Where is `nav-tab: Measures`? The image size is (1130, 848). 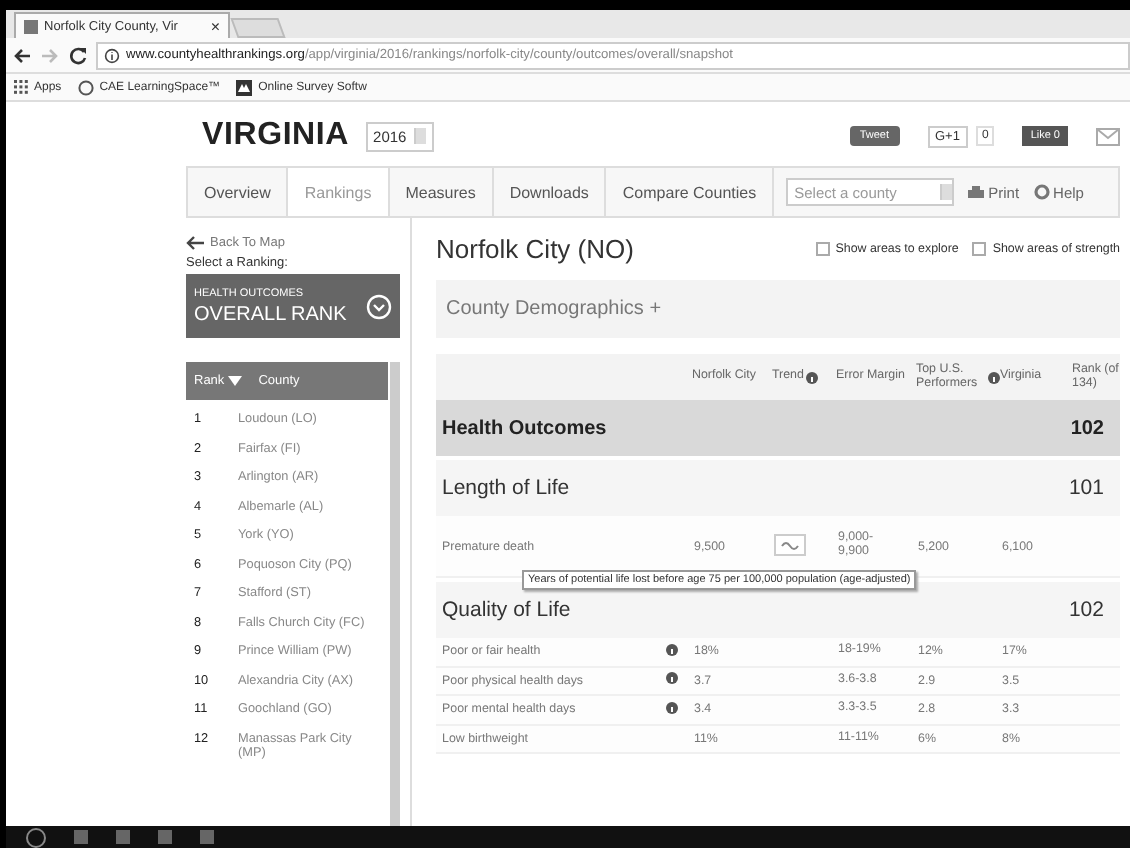
nav-tab: Measures is located at coordinates (441, 192).